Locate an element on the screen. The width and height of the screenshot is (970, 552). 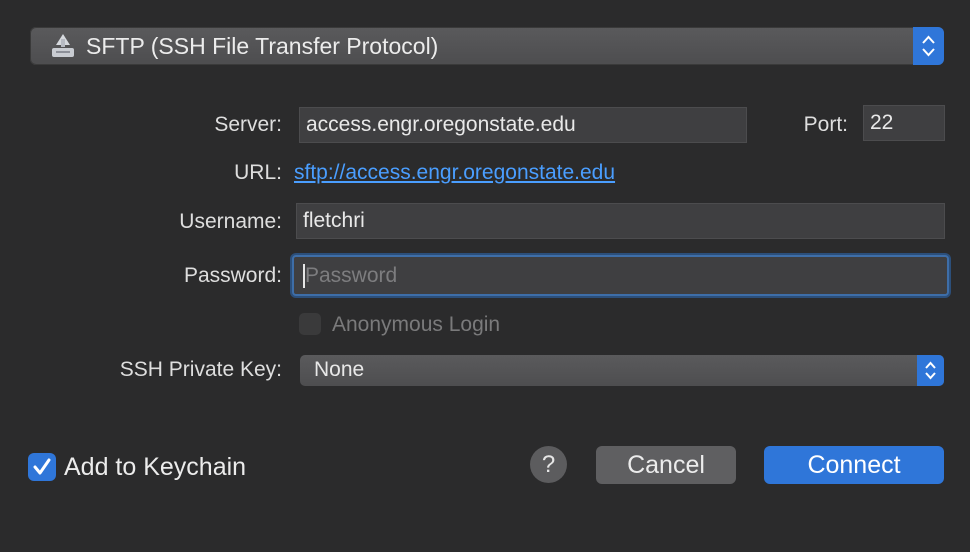
server-field: access.engr.oregonstate.edu is located at coordinates (523, 125).